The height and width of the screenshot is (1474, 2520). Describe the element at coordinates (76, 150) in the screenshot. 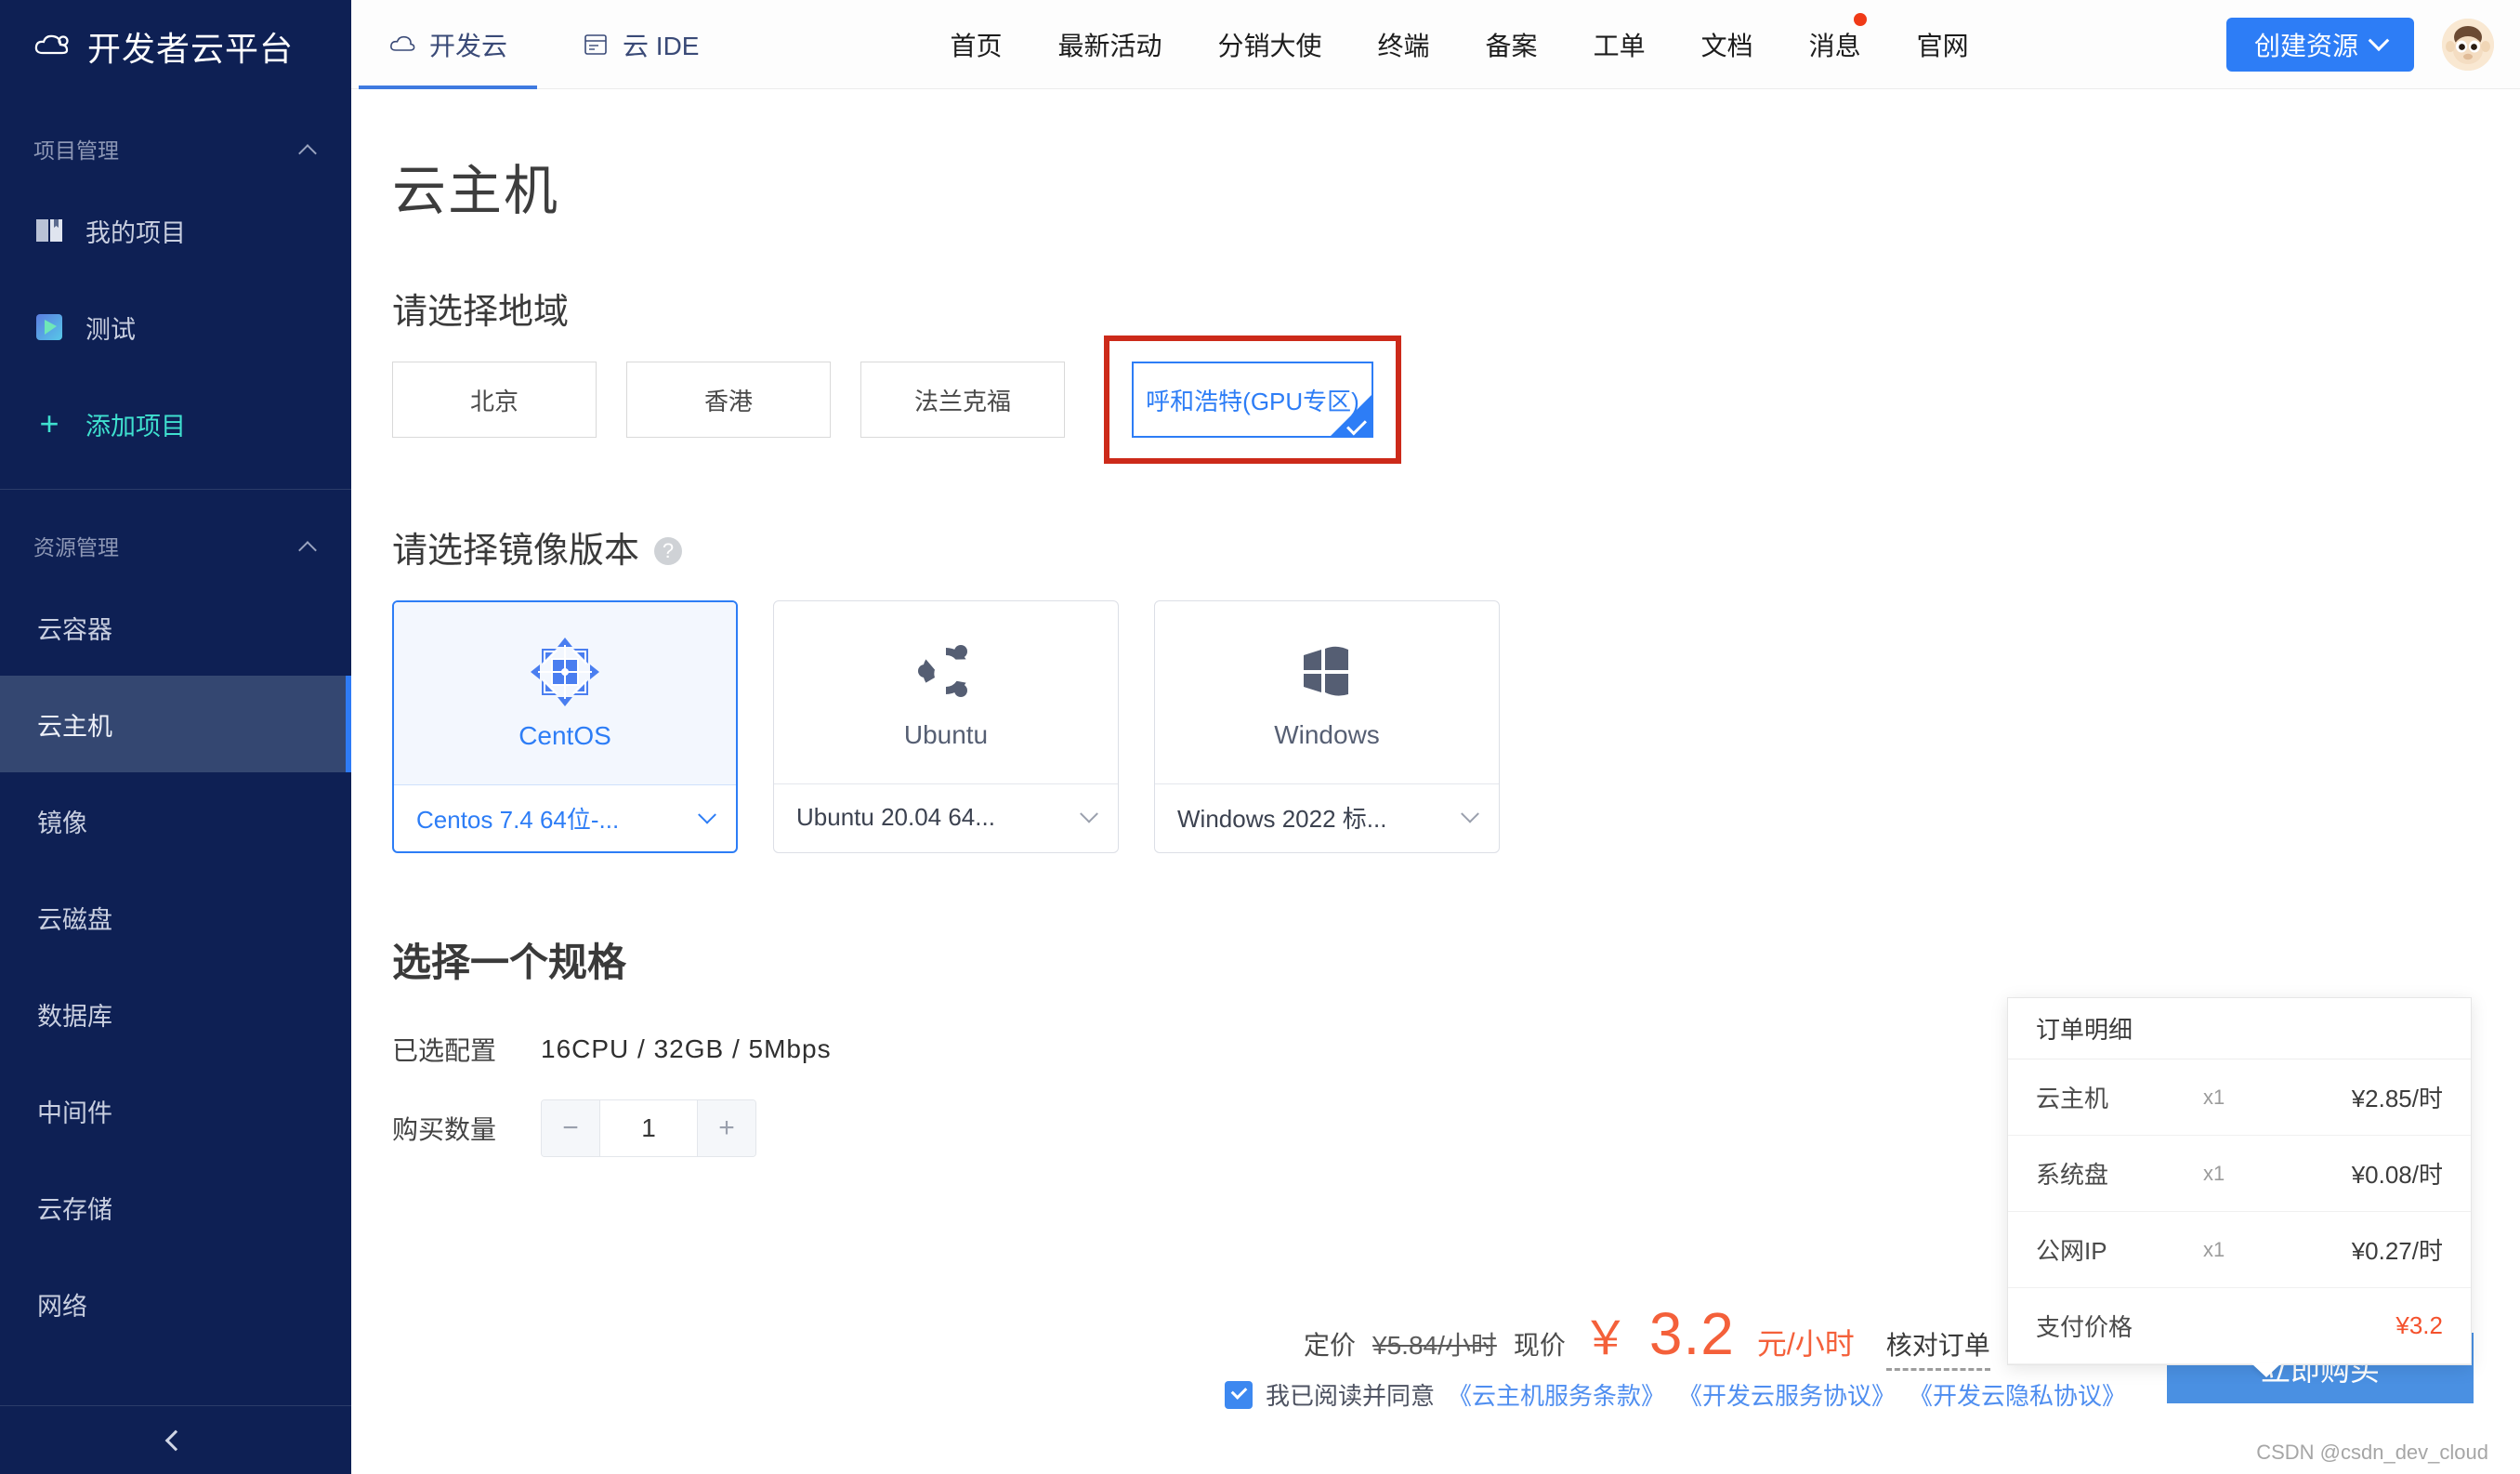

I see `sidebar-group-label: 项目管理` at that location.